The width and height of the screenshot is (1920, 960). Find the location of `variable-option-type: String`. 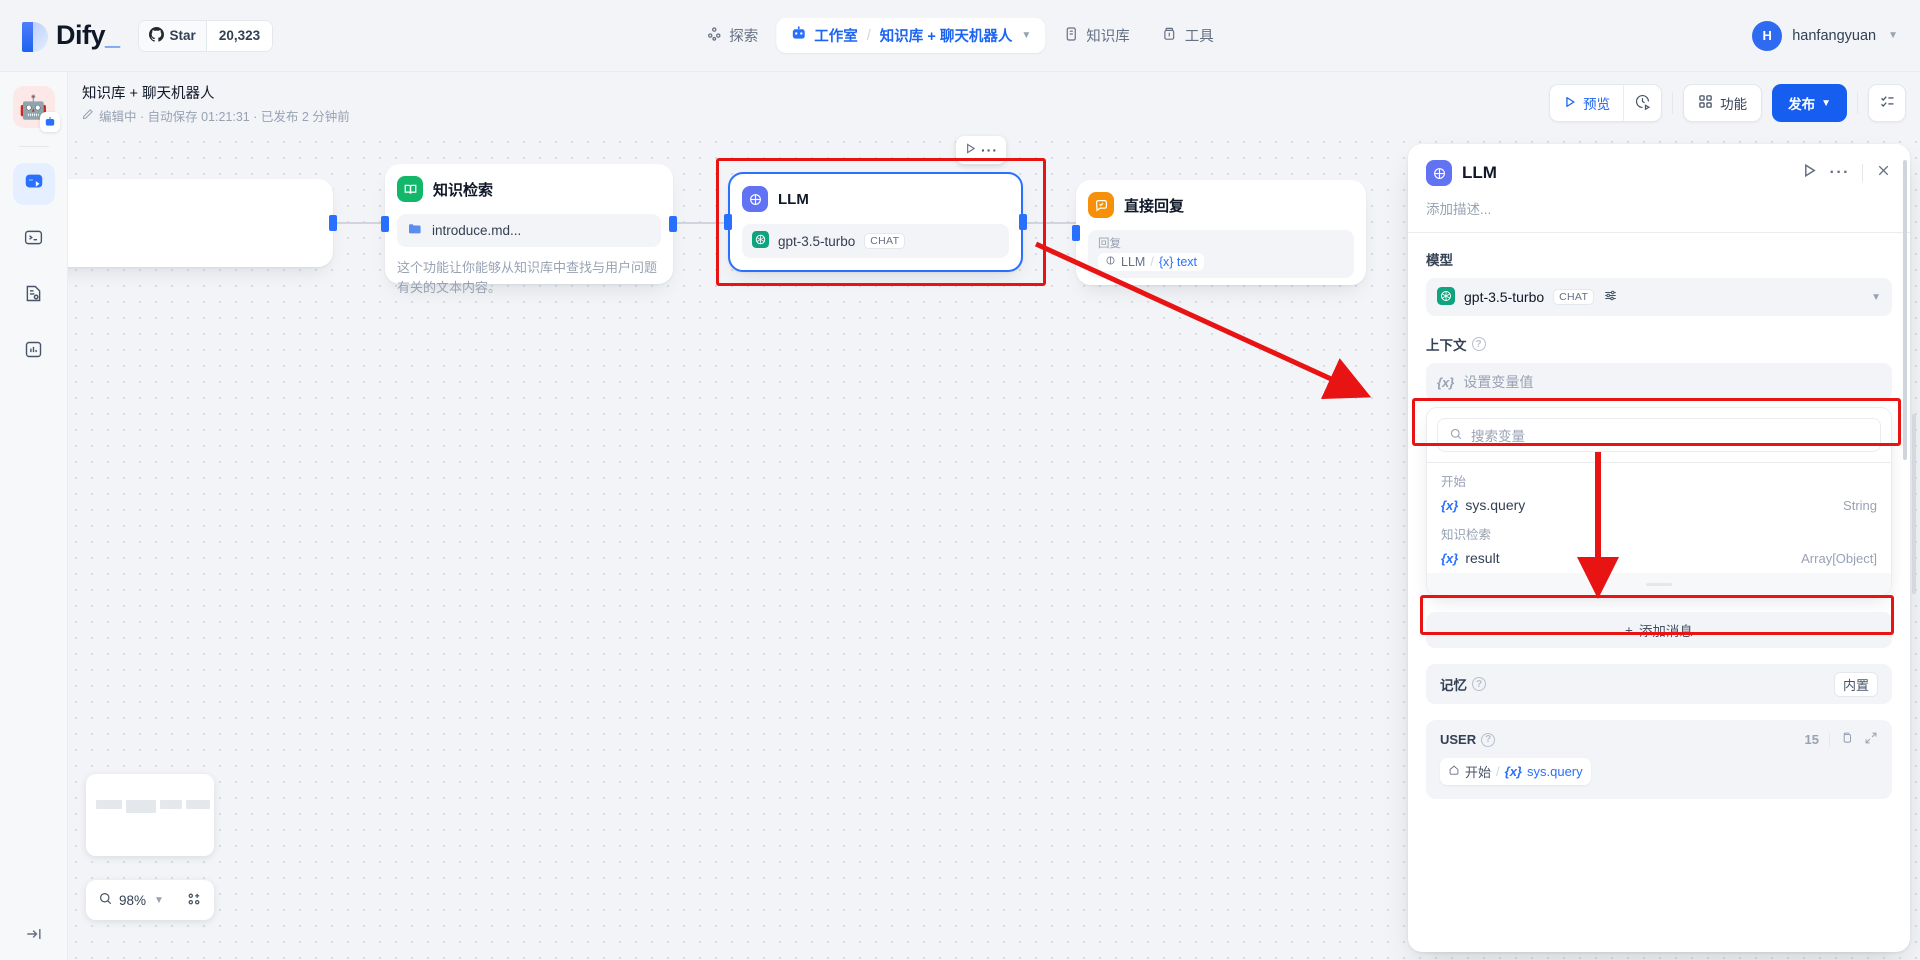

variable-option-type: String is located at coordinates (1860, 505).